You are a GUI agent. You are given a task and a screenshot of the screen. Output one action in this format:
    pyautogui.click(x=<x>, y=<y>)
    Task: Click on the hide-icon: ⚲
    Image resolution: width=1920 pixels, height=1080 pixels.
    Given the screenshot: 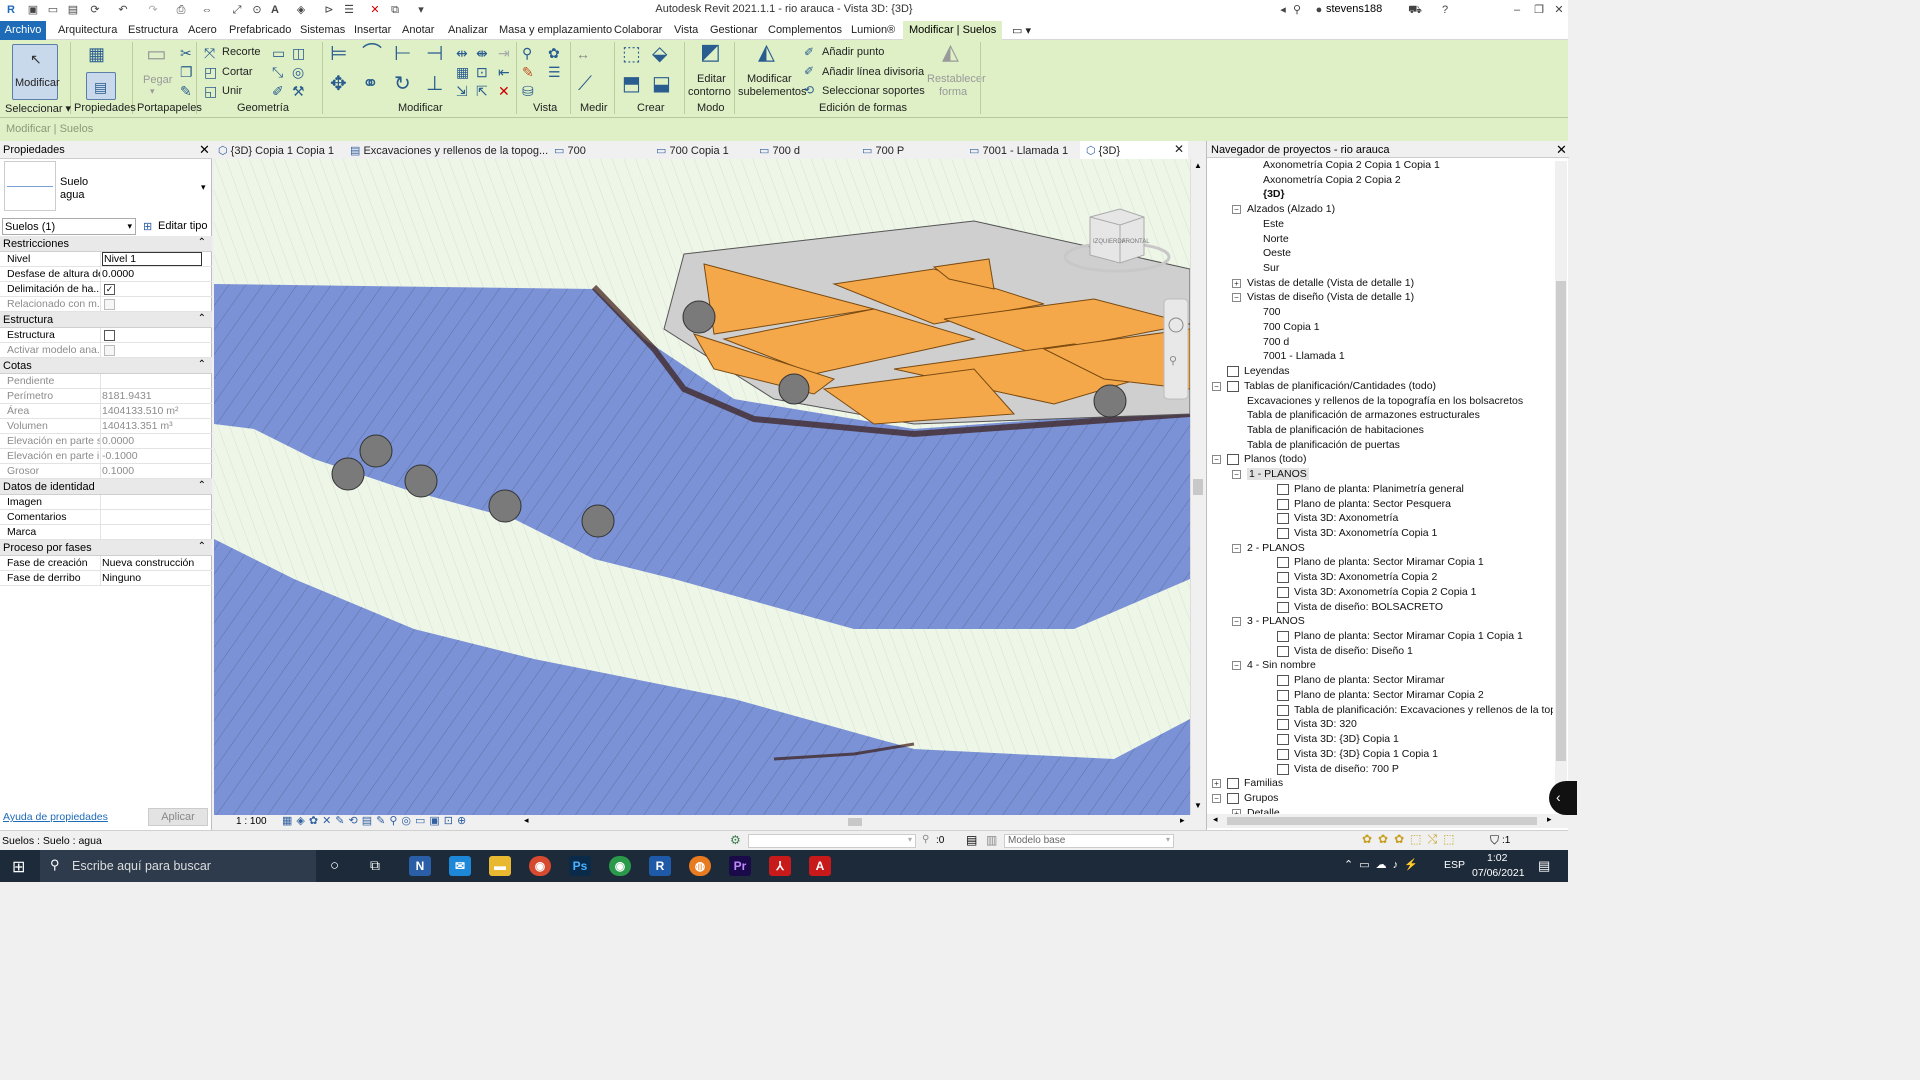 What is the action you would take?
    pyautogui.click(x=527, y=53)
    